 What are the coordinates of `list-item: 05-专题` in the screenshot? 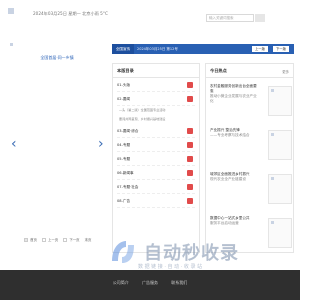 It's located at (156, 159).